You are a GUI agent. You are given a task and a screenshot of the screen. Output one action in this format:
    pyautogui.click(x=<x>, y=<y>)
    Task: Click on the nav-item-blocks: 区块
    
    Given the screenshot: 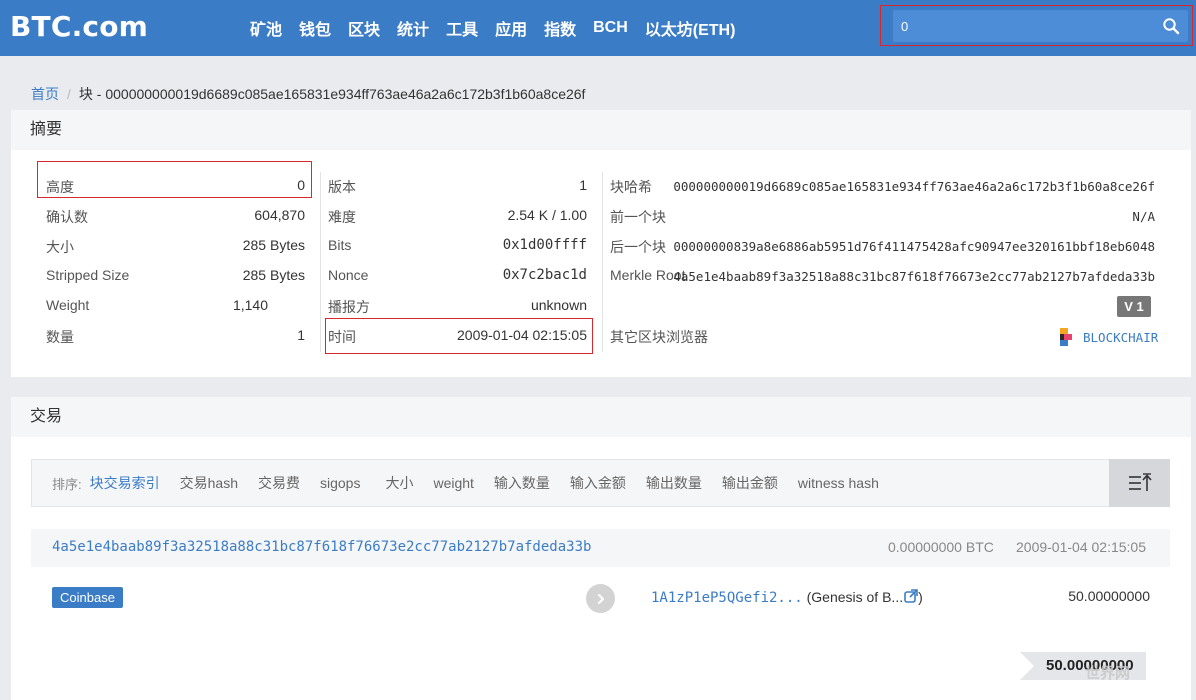 What is the action you would take?
    pyautogui.click(x=364, y=28)
    